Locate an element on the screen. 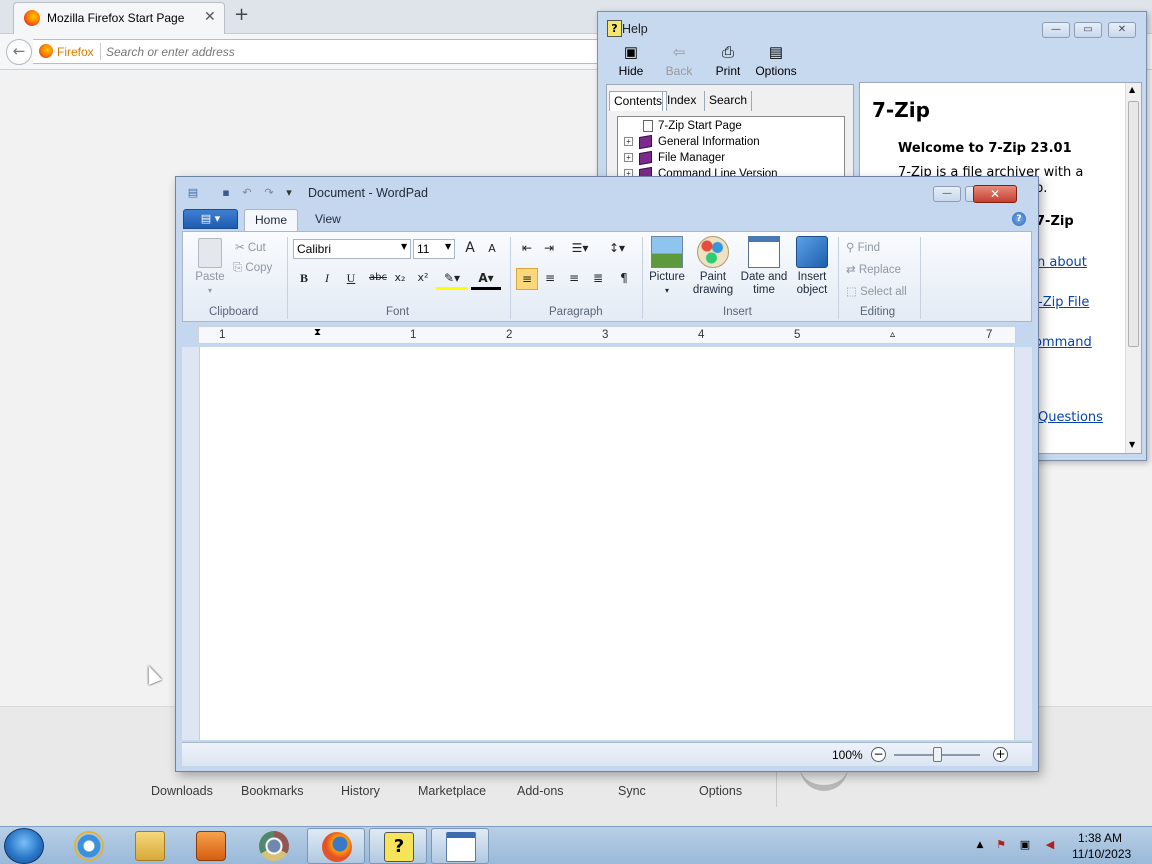 The width and height of the screenshot is (1152, 864). decrease-indent-icon: ⇤ is located at coordinates (527, 249).